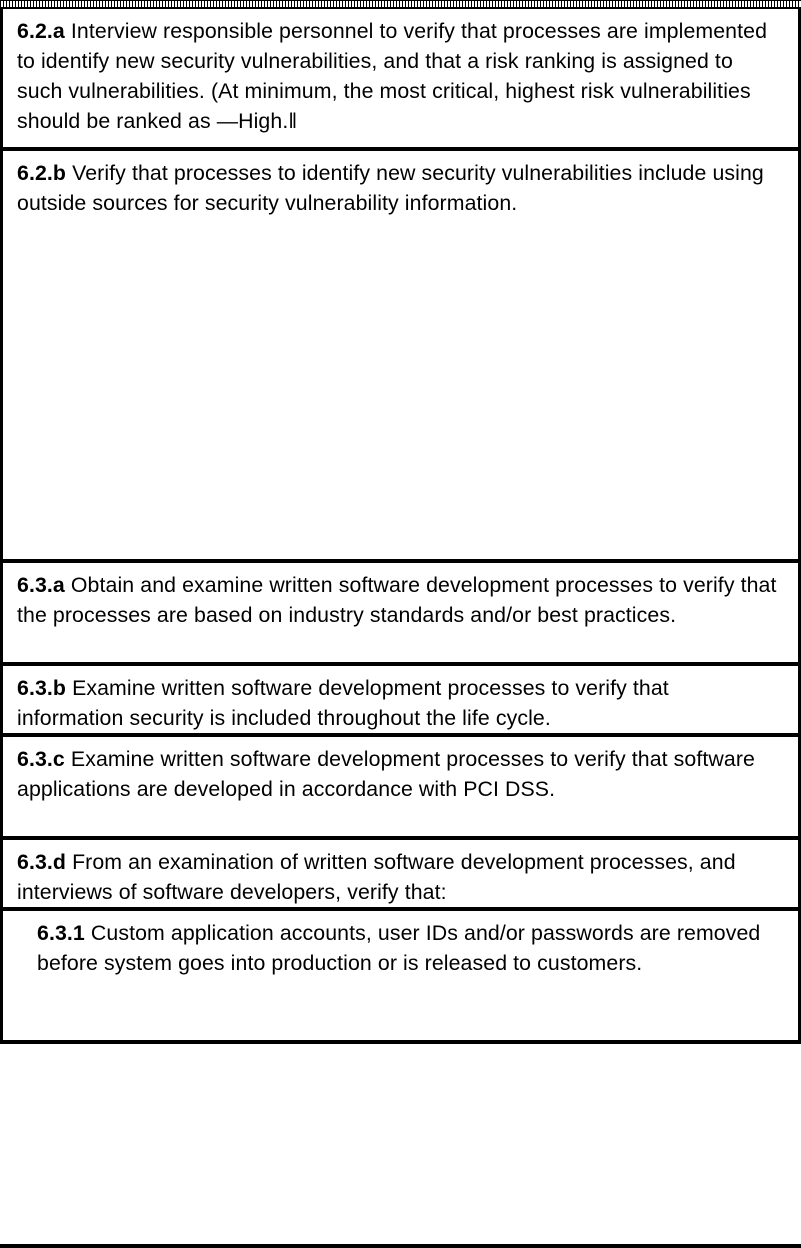 The height and width of the screenshot is (1248, 801). What do you see at coordinates (44, 31) in the screenshot?
I see `procedure-number: 6.2.a` at bounding box center [44, 31].